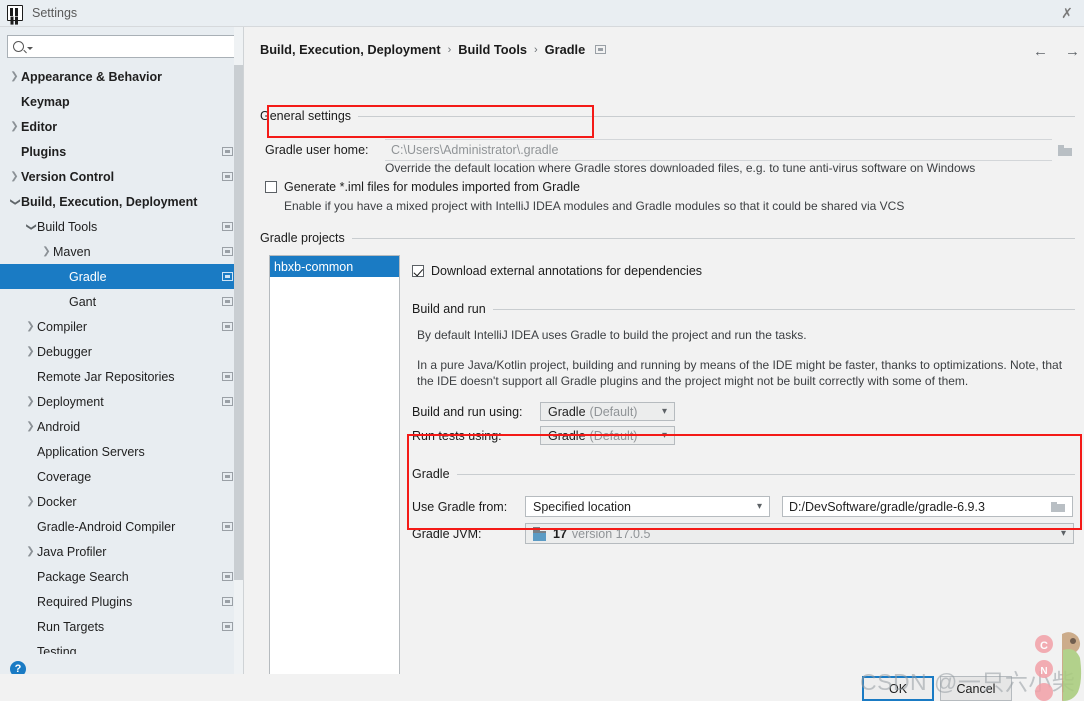 Image resolution: width=1084 pixels, height=701 pixels. Describe the element at coordinates (106, 526) in the screenshot. I see `sidebar-item-label: Gradle-Android Compiler` at that location.